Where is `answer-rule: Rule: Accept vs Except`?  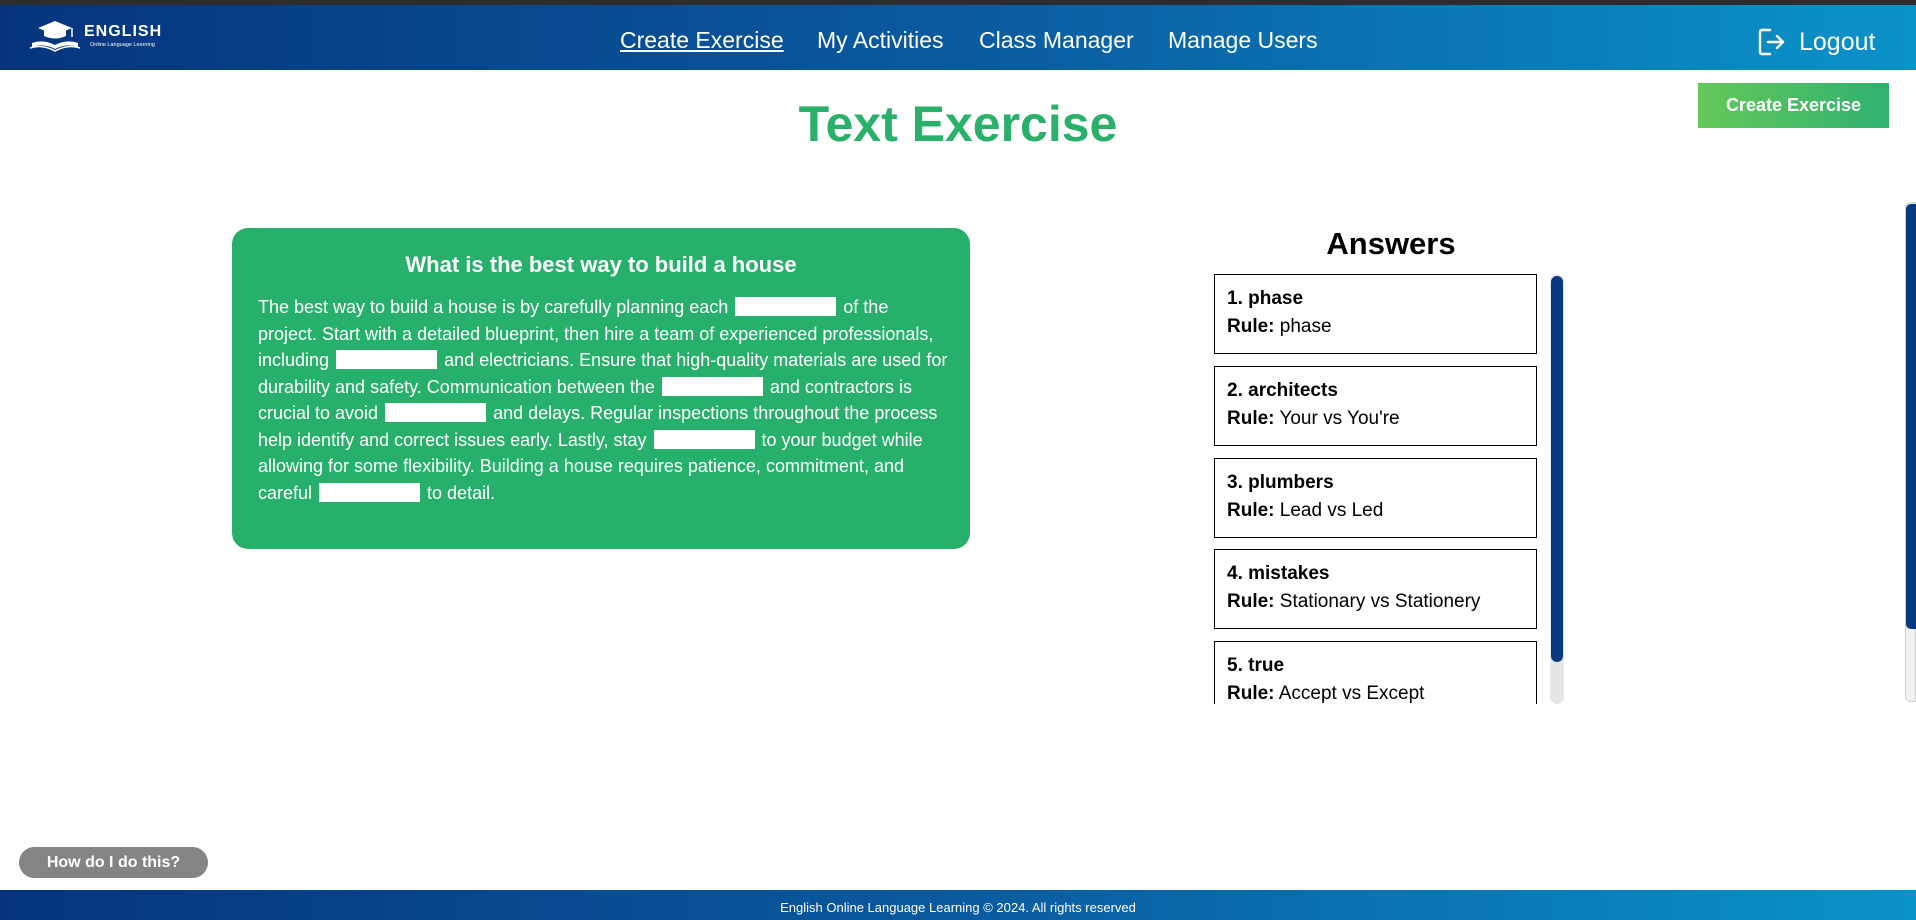 answer-rule: Rule: Accept vs Except is located at coordinates (1375, 693).